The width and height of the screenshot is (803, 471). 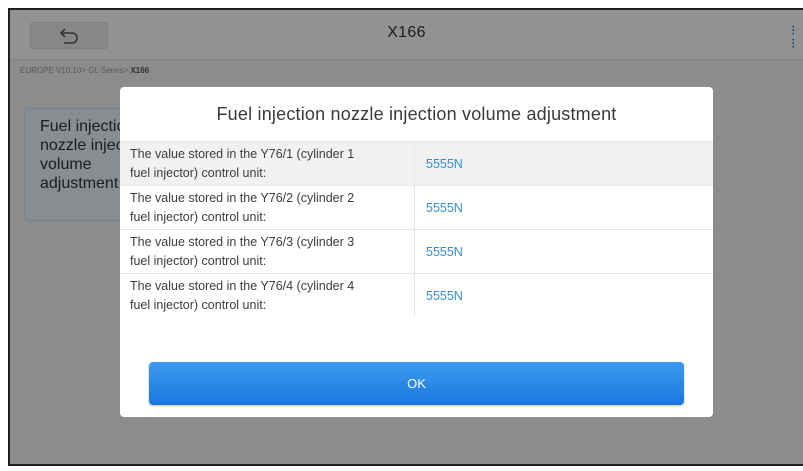 I want to click on ok-button: OK, so click(x=416, y=383).